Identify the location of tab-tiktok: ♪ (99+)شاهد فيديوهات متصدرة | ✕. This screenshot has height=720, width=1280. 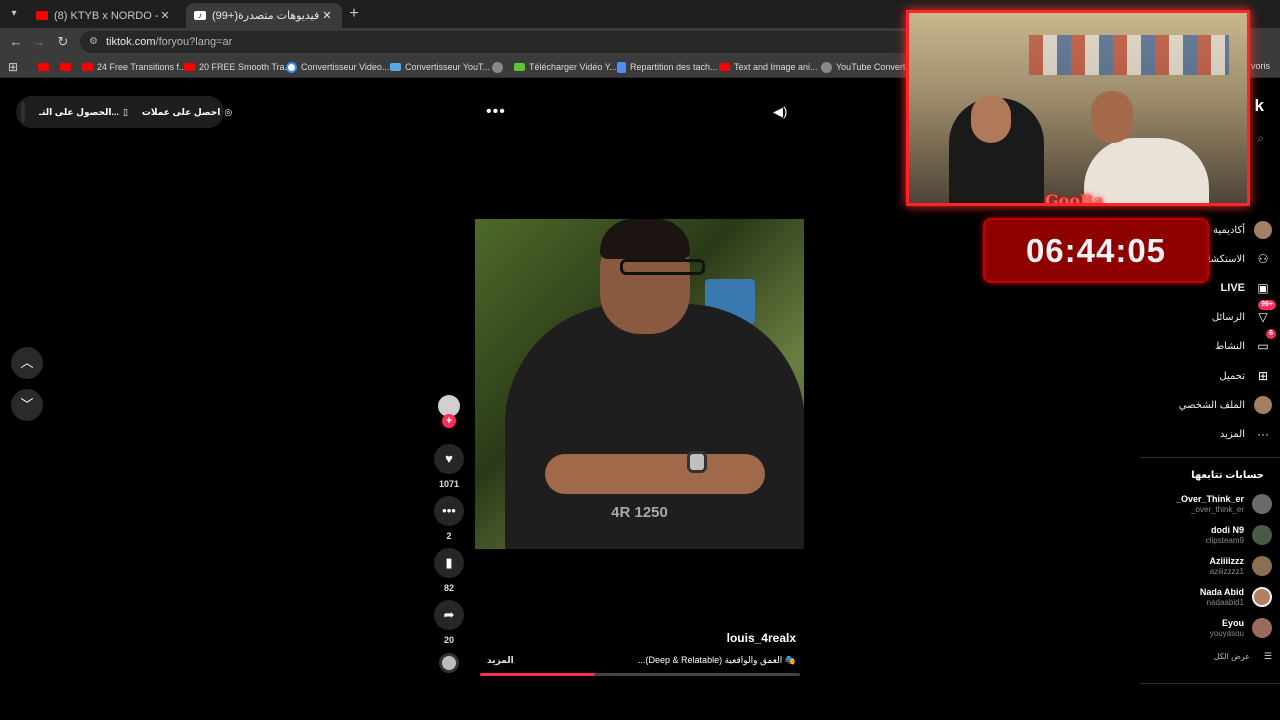
(264, 15).